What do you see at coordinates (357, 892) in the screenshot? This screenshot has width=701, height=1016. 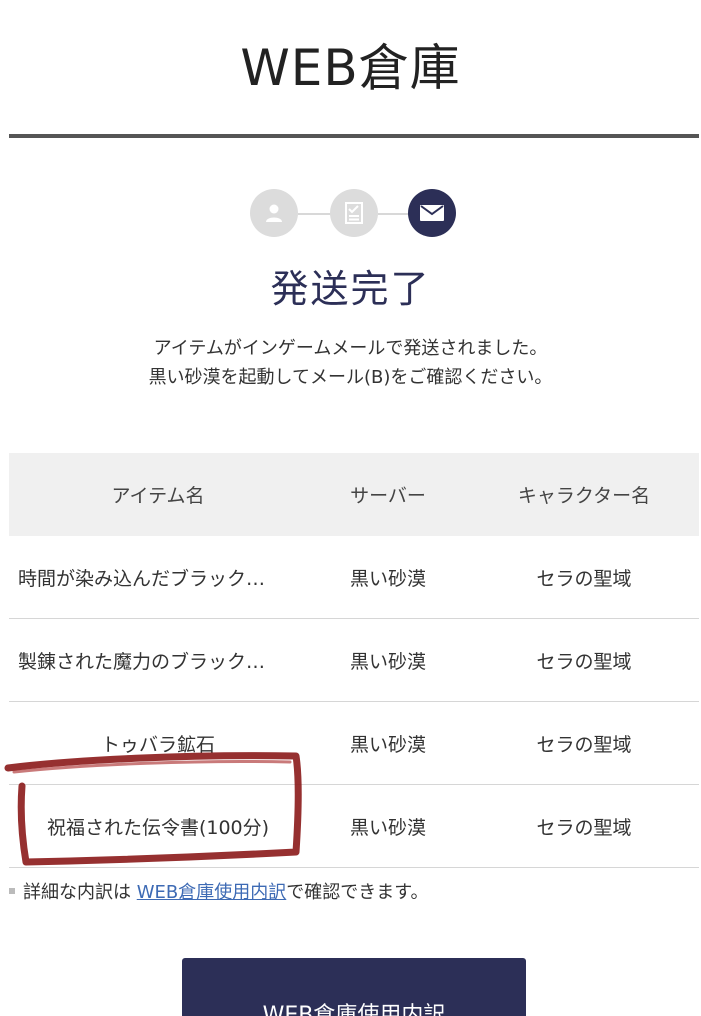 I see `note-suffix: で確認できます。` at bounding box center [357, 892].